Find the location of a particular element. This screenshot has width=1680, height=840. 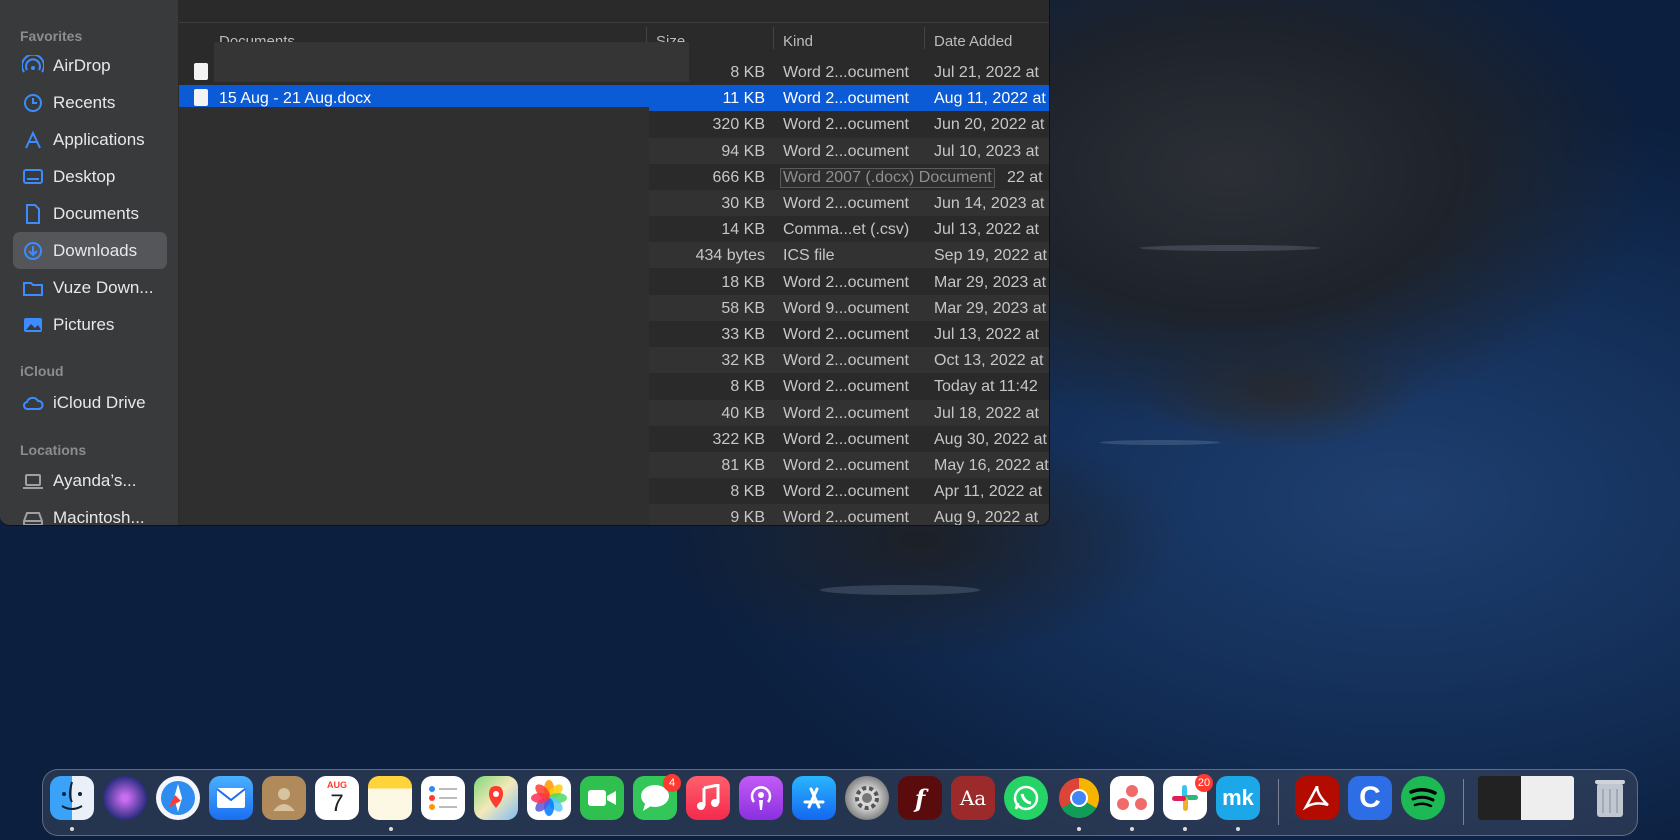

sidebar-item-applications: Applications is located at coordinates (90, 139).